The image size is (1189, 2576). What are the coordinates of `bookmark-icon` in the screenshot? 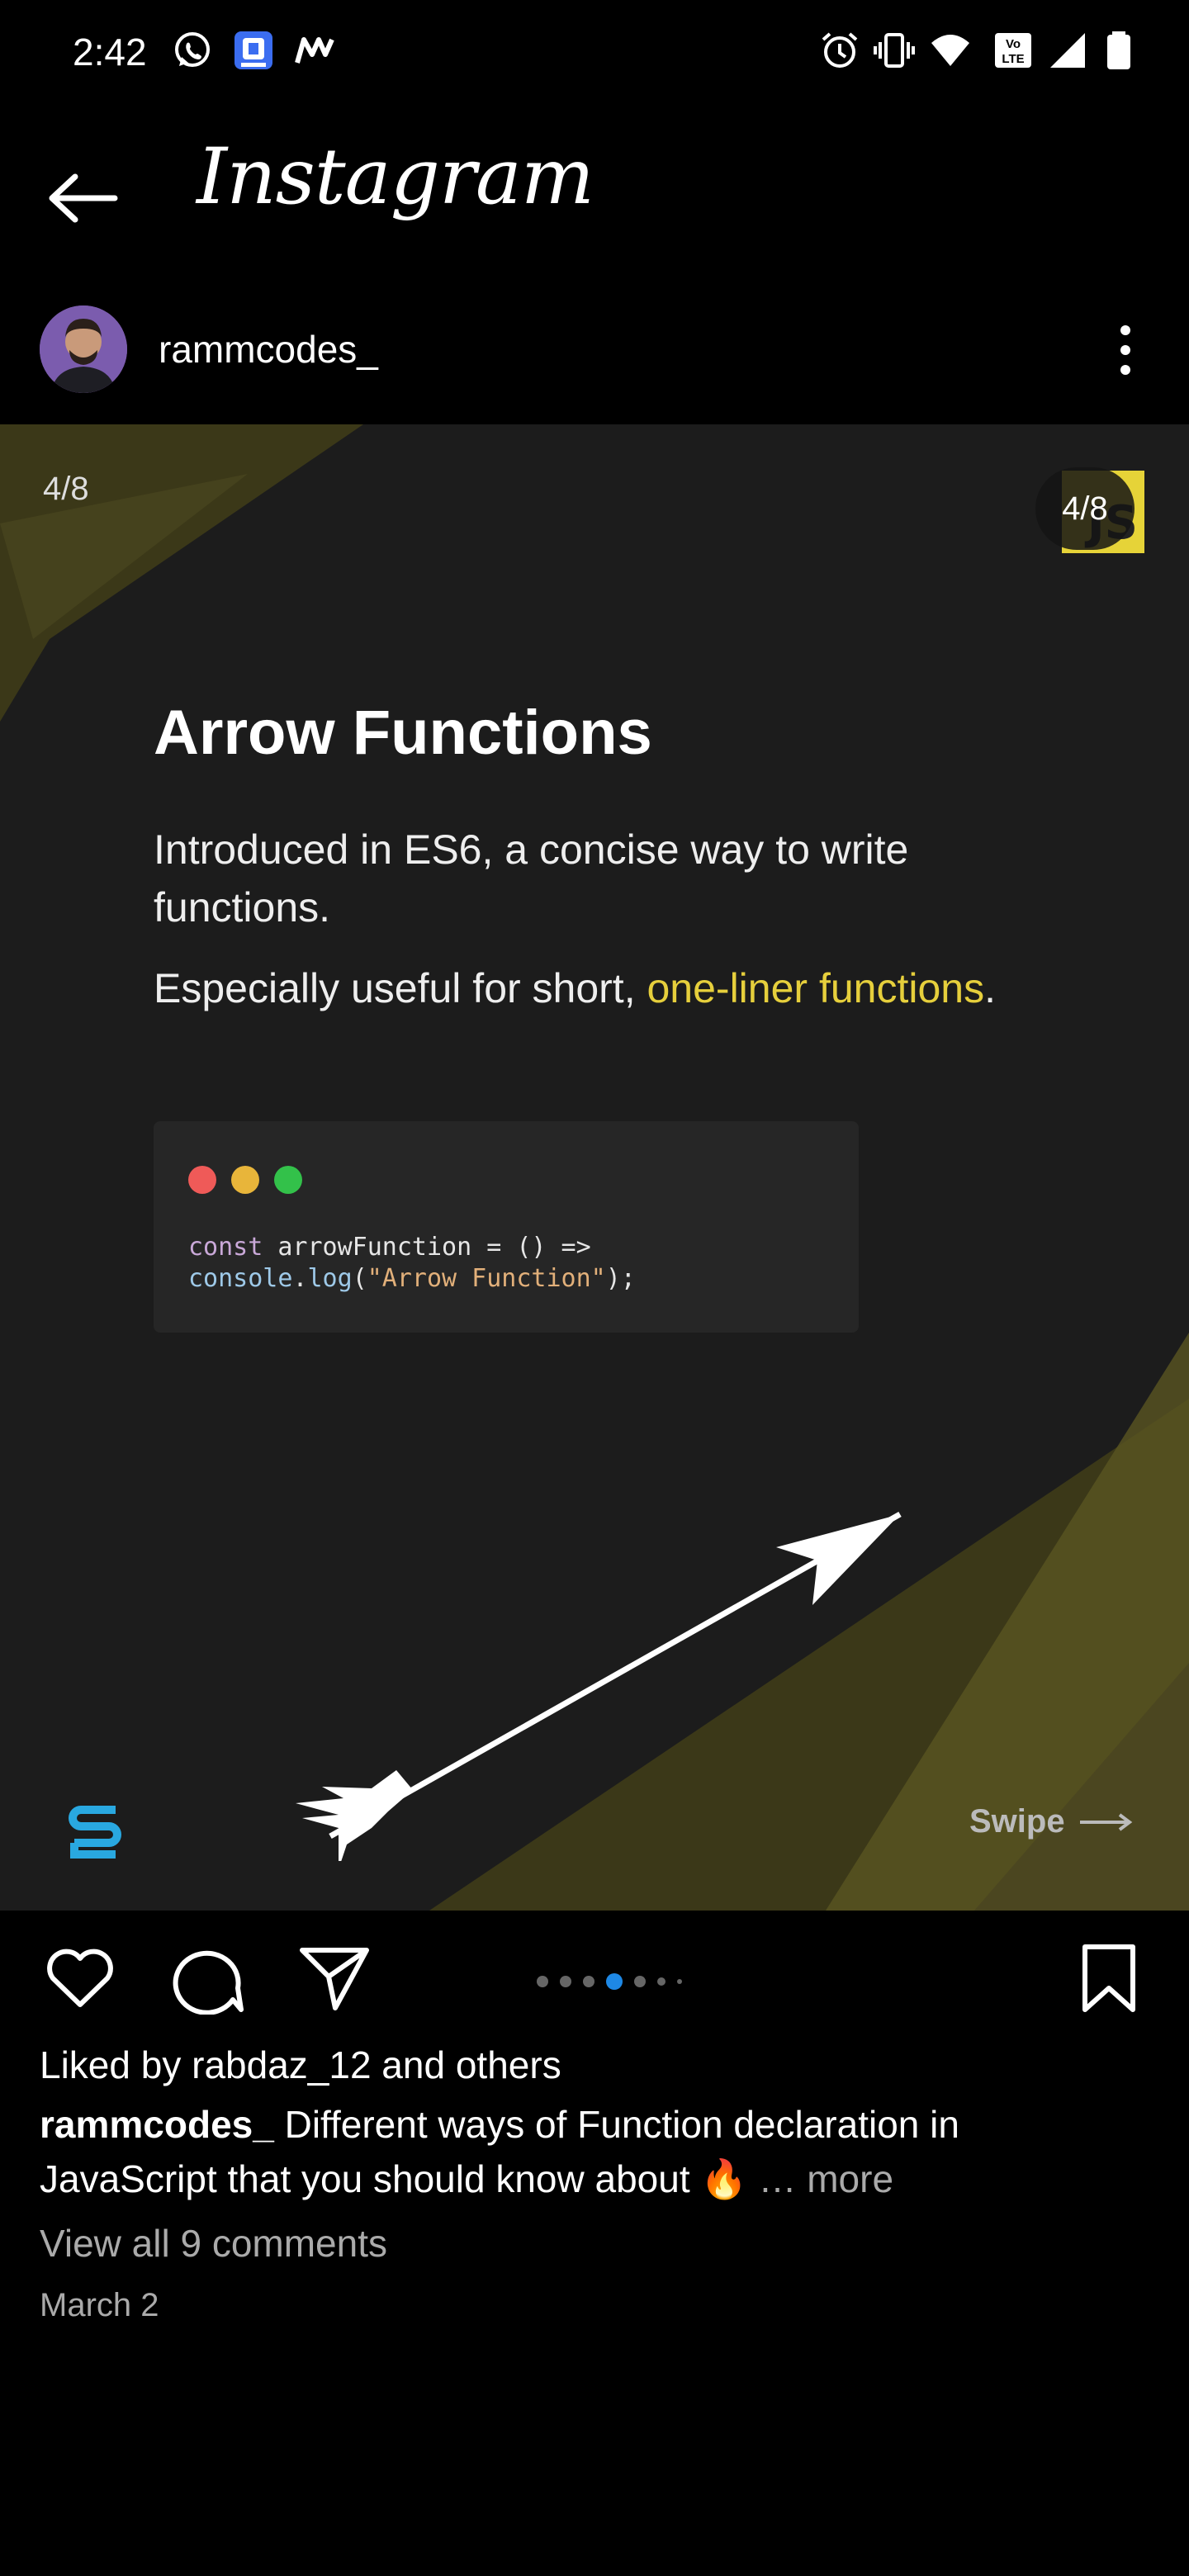 It's located at (1108, 1978).